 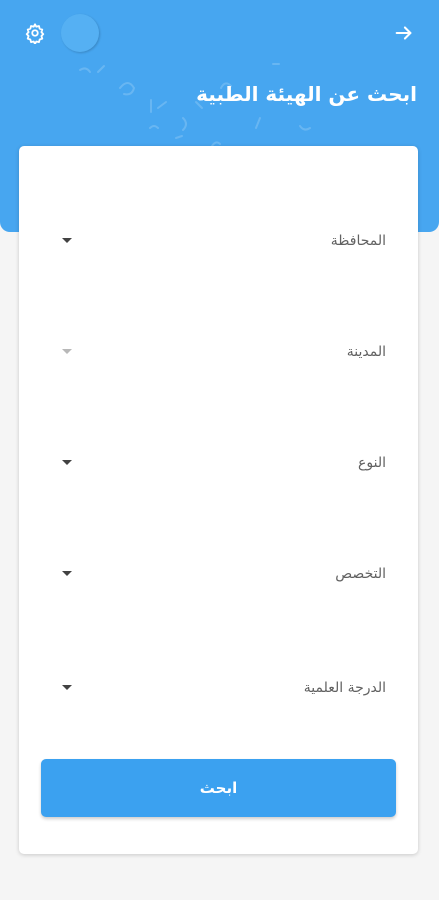 I want to click on page-title: ابحث عن الهيئة الطبية, so click(x=306, y=94).